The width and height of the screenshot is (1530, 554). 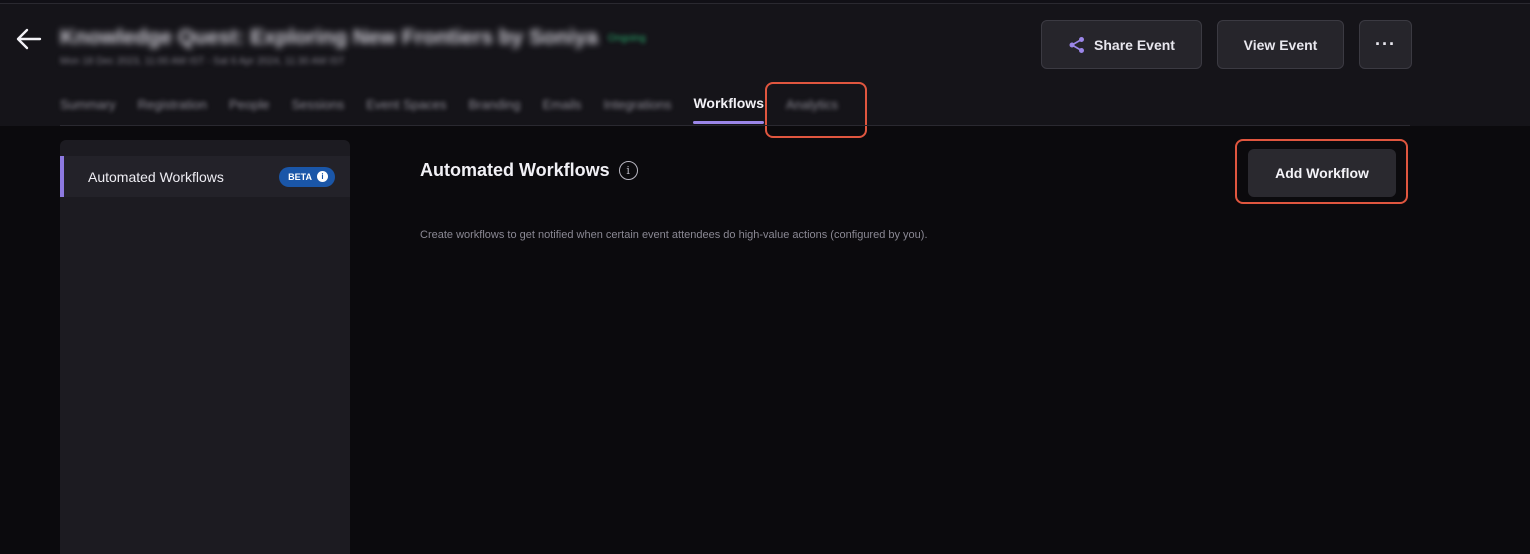 I want to click on header-divider, so click(x=735, y=125).